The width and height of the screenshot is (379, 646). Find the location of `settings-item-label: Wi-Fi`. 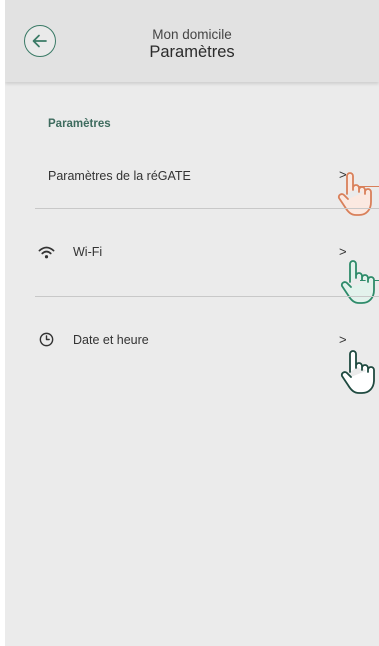

settings-item-label: Wi-Fi is located at coordinates (88, 252).